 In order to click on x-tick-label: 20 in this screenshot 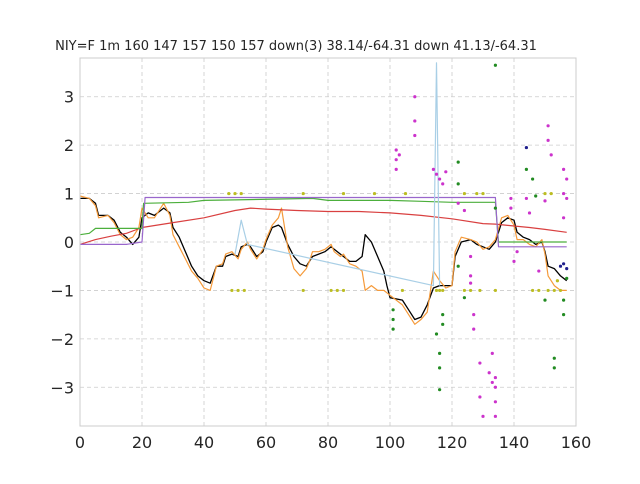, I will do `click(142, 442)`.